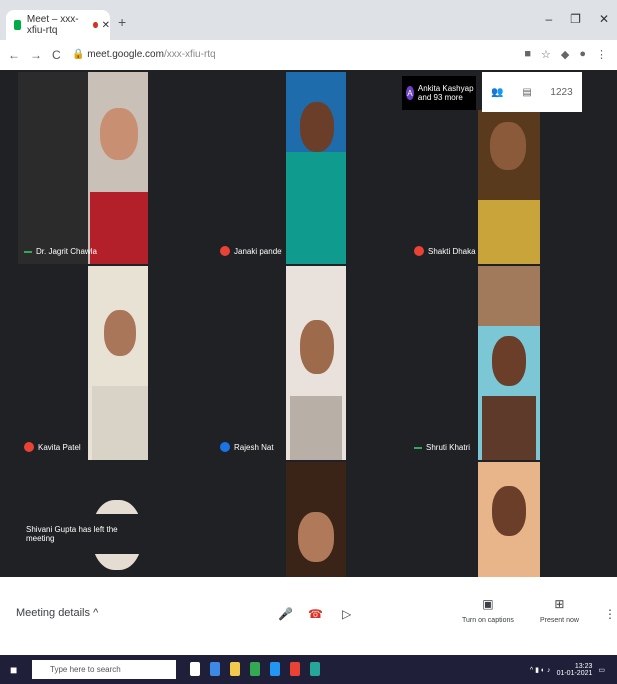 The height and width of the screenshot is (684, 617). I want to click on maximize-button: ❐, so click(575, 19).